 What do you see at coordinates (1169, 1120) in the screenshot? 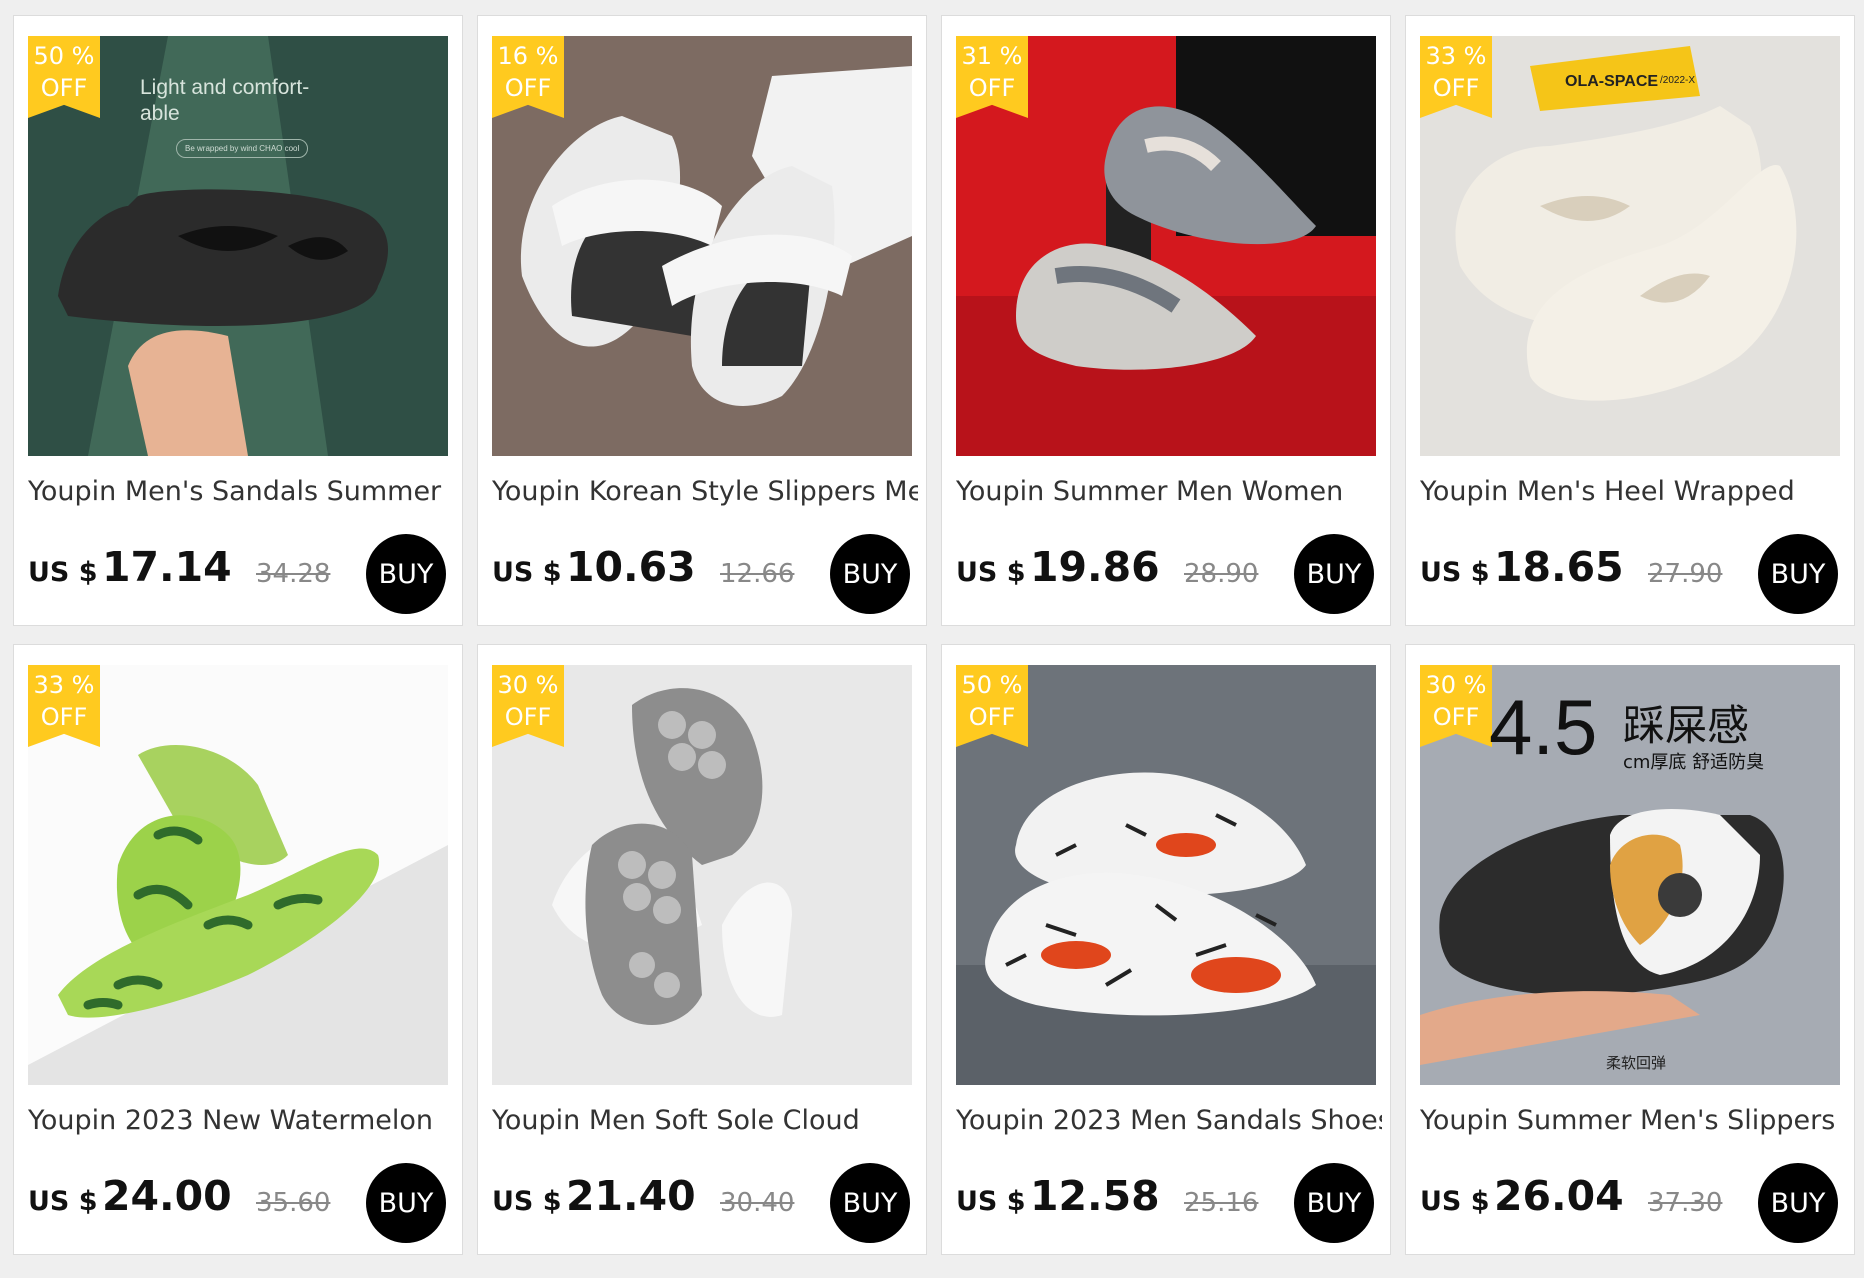
I see `product-title: Youpin 2023 Men Sandals Shoes` at bounding box center [1169, 1120].